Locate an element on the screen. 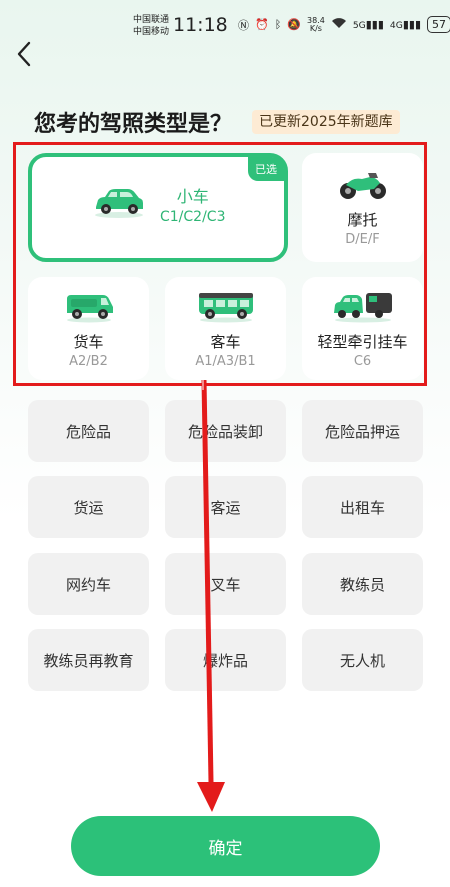  vehicle-name: 摩托 is located at coordinates (362, 219).